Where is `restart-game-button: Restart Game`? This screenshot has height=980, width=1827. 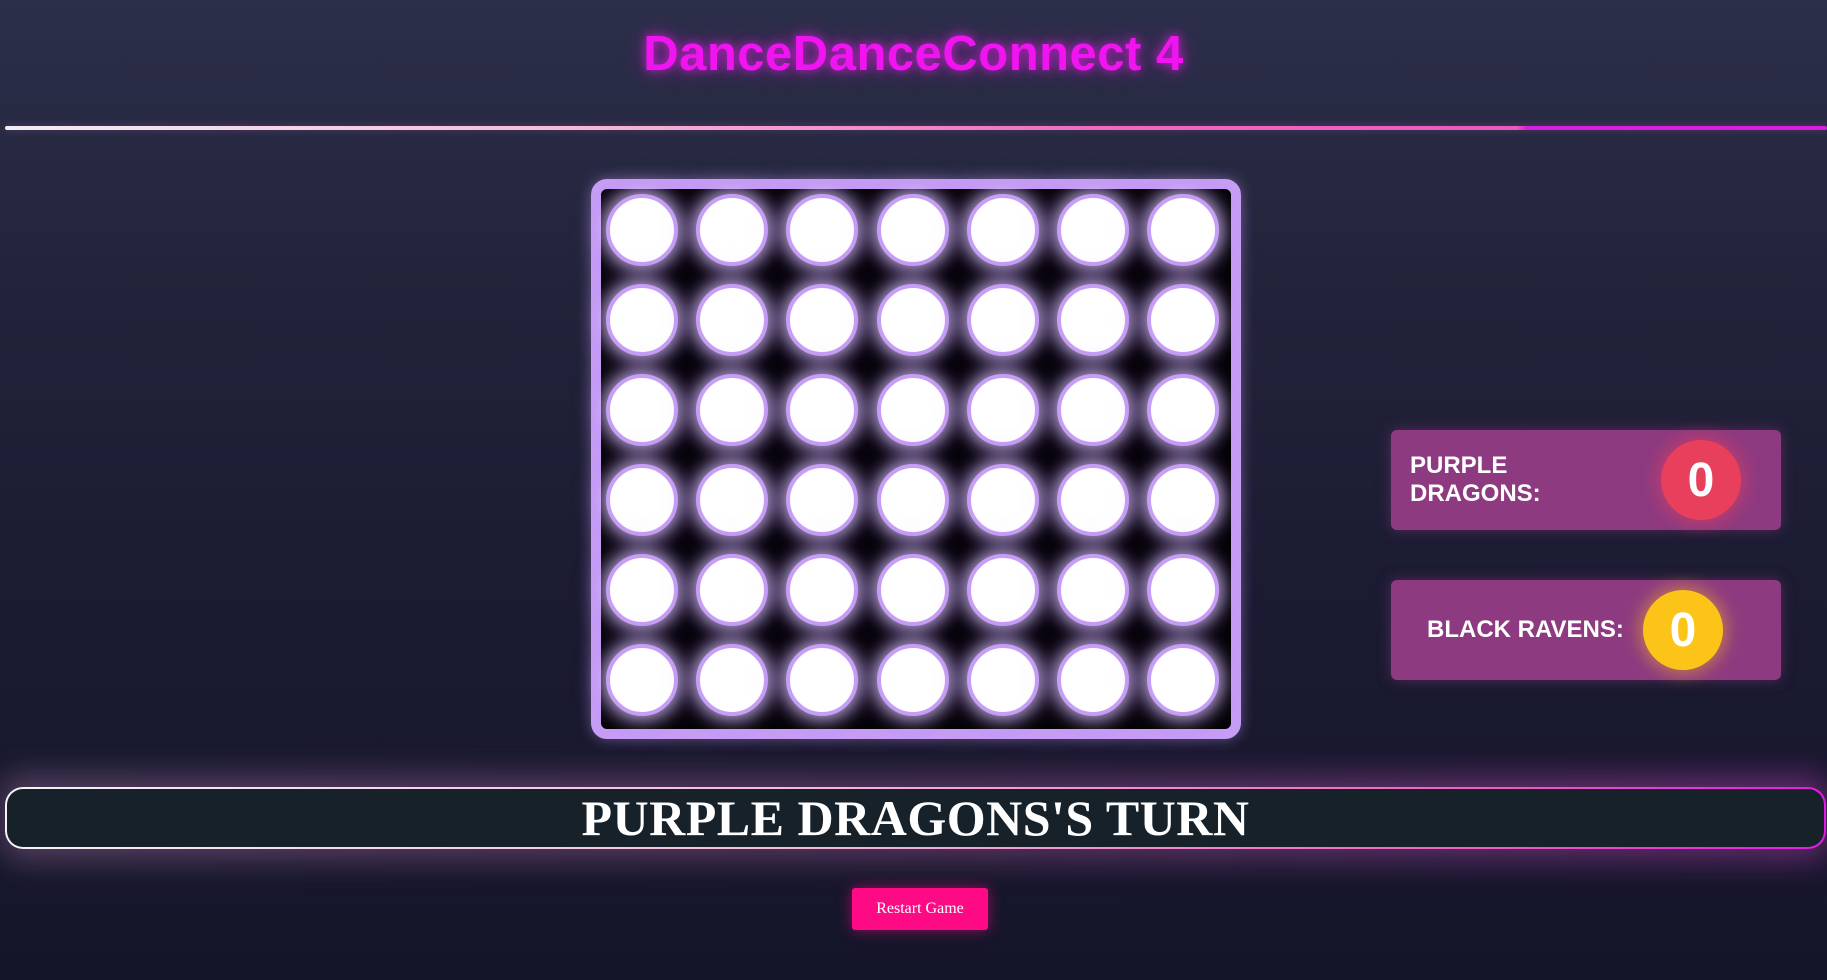 restart-game-button: Restart Game is located at coordinates (920, 909).